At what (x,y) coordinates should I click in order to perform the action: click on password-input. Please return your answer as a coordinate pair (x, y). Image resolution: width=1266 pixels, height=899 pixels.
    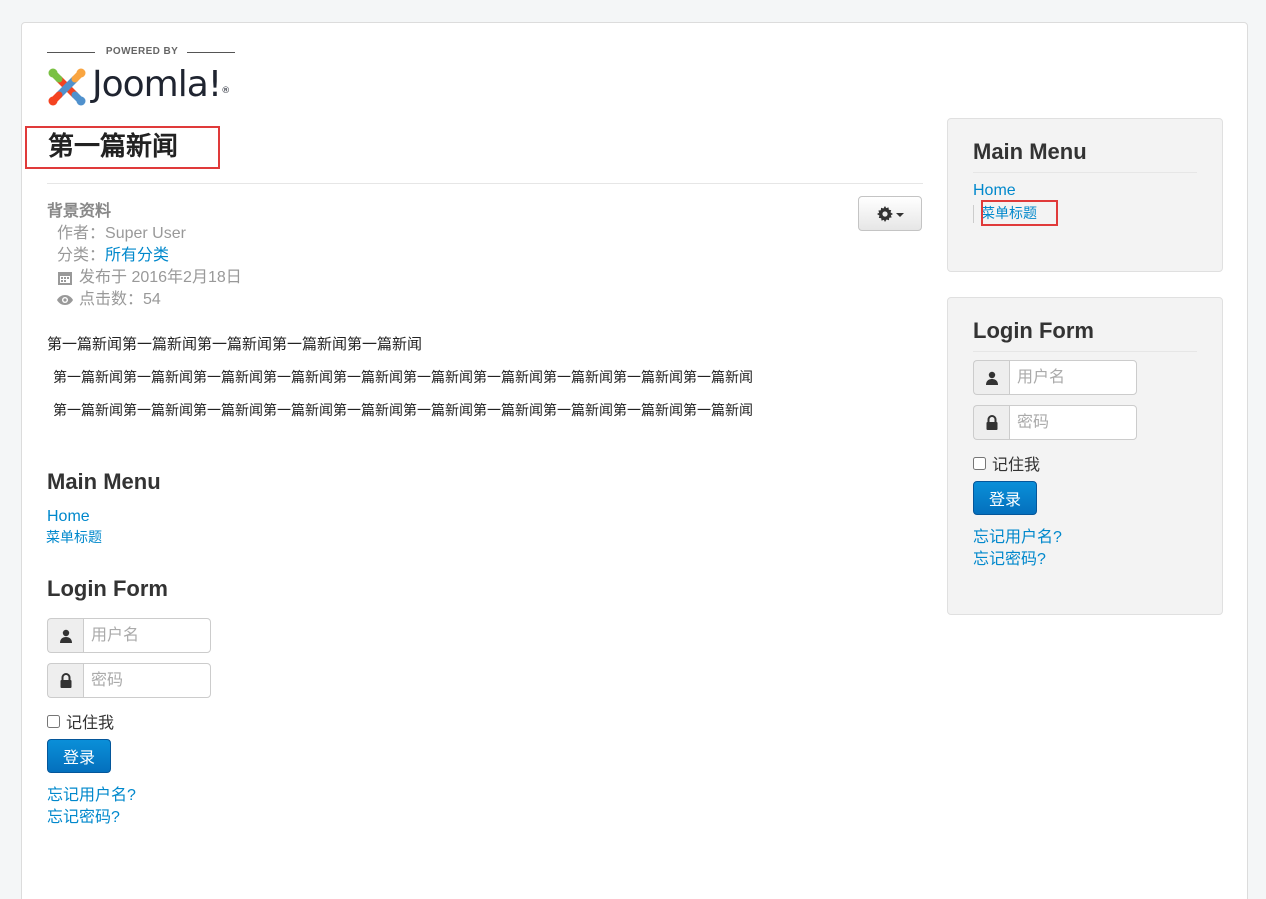
    Looking at the image, I should click on (147, 680).